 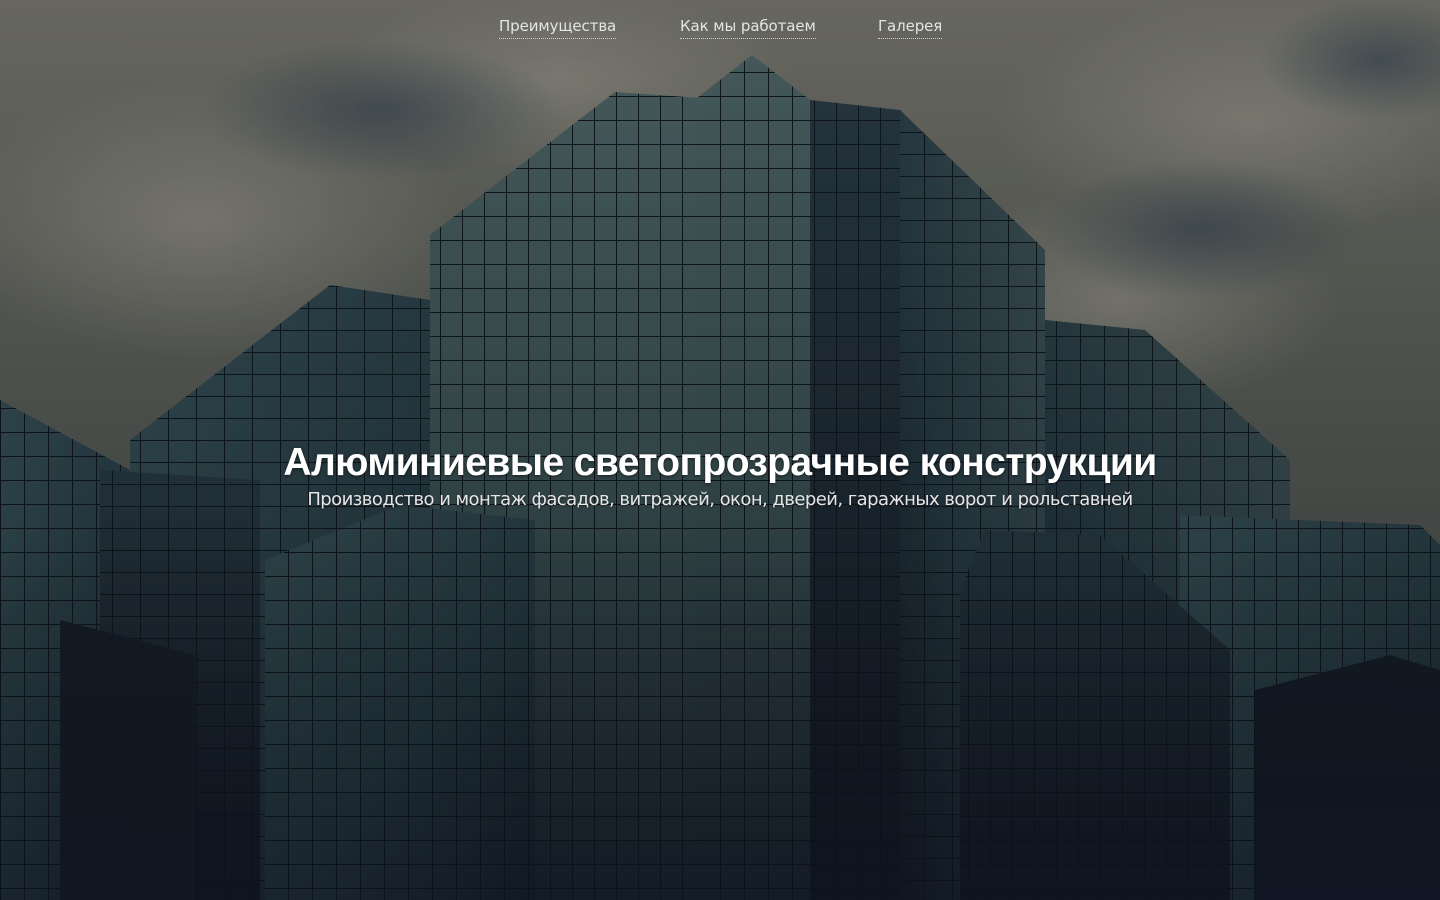 I want to click on nav-link-how-we-work: Как мы работаем, so click(x=748, y=28).